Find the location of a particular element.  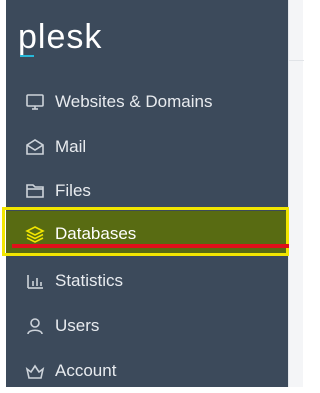

folder-icon is located at coordinates (35, 191).